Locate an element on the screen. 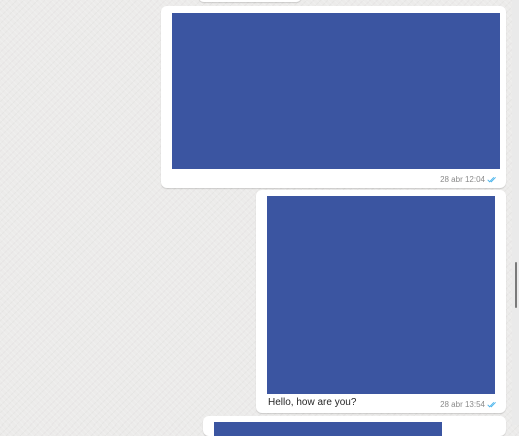  next-message-bubble is located at coordinates (354, 426).